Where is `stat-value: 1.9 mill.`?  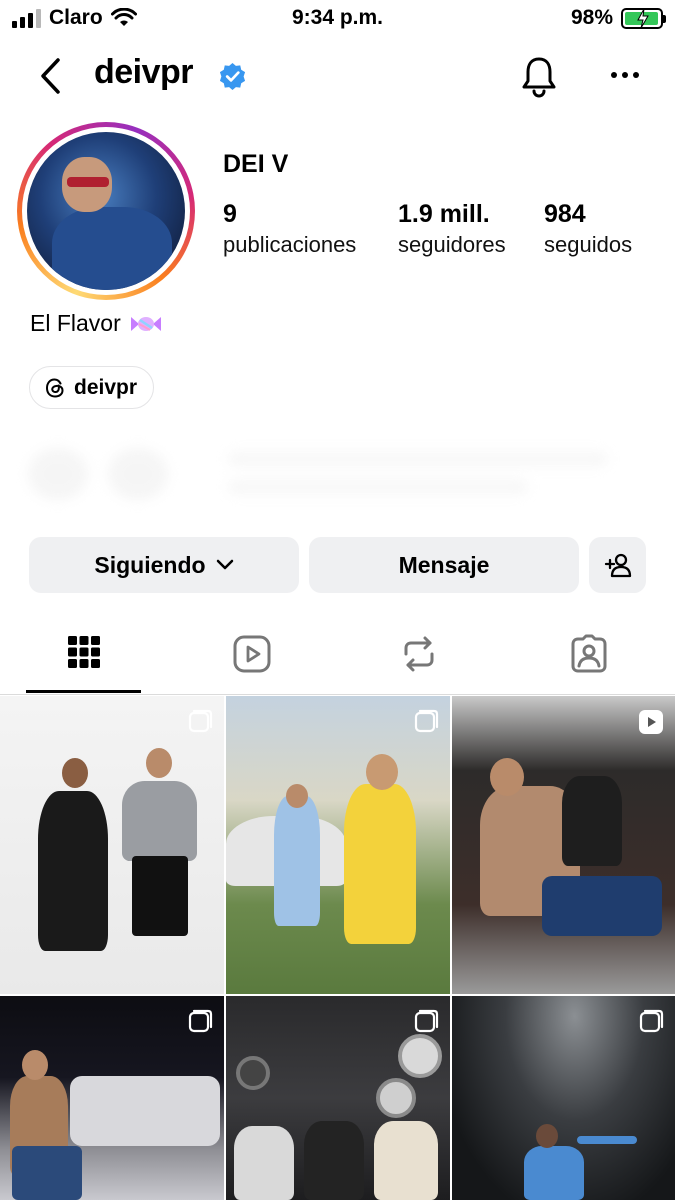
stat-value: 1.9 mill. is located at coordinates (444, 214).